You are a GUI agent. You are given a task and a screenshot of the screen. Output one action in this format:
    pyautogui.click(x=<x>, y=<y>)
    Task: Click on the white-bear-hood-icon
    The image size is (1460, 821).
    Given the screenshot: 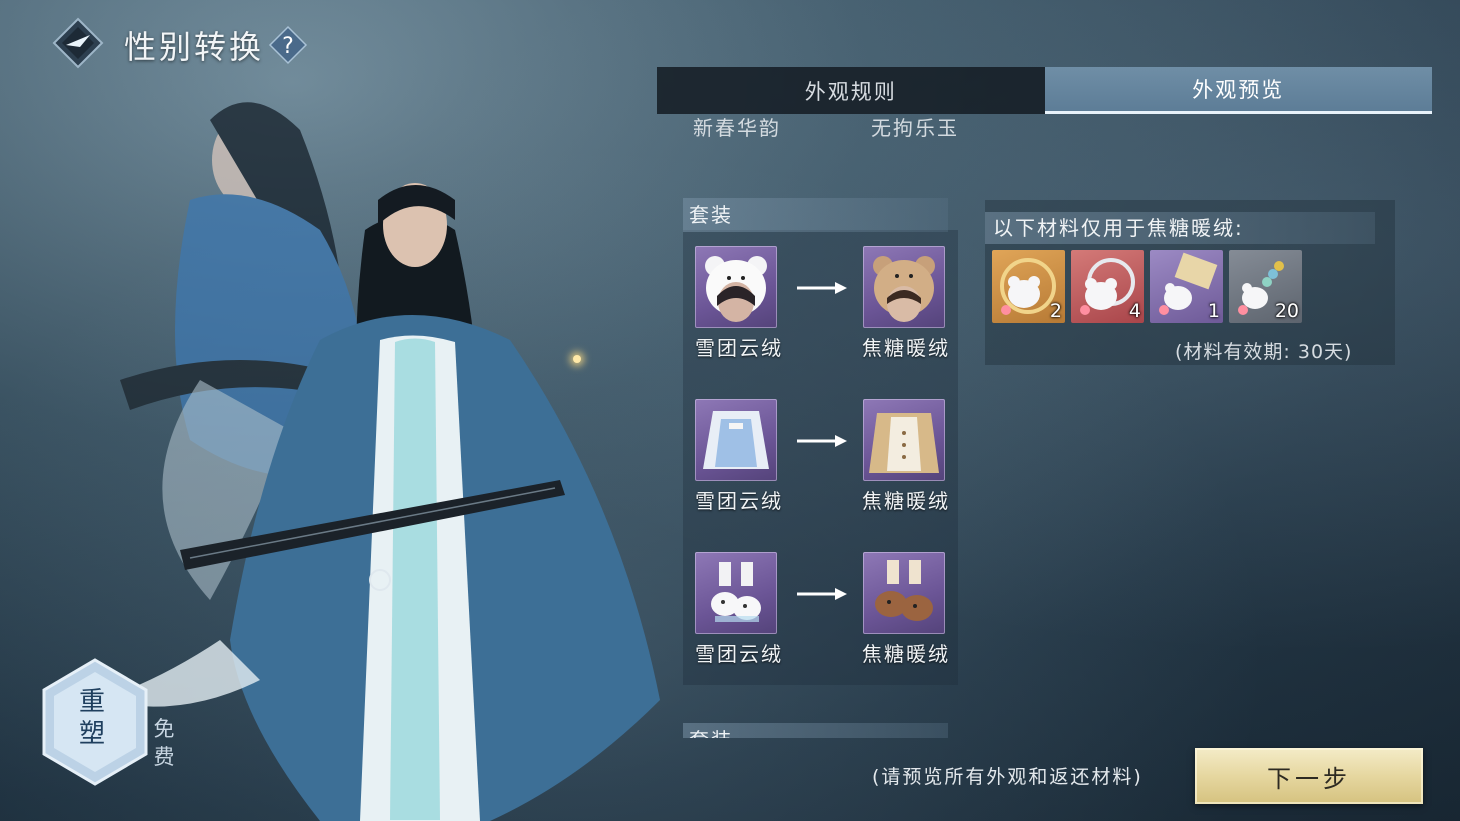 What is the action you would take?
    pyautogui.click(x=736, y=289)
    